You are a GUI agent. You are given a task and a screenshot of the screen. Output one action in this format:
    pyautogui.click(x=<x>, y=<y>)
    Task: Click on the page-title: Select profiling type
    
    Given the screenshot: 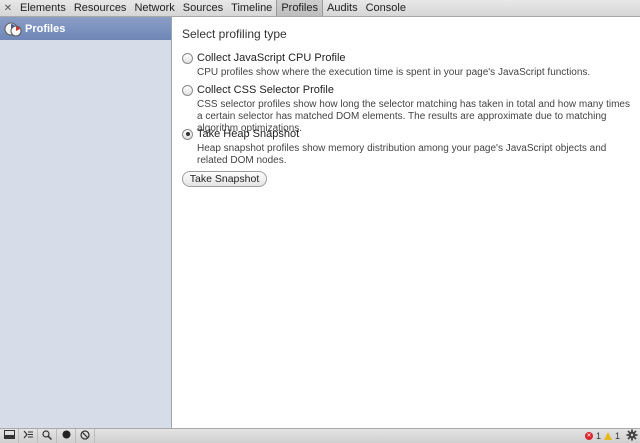 What is the action you would take?
    pyautogui.click(x=234, y=34)
    